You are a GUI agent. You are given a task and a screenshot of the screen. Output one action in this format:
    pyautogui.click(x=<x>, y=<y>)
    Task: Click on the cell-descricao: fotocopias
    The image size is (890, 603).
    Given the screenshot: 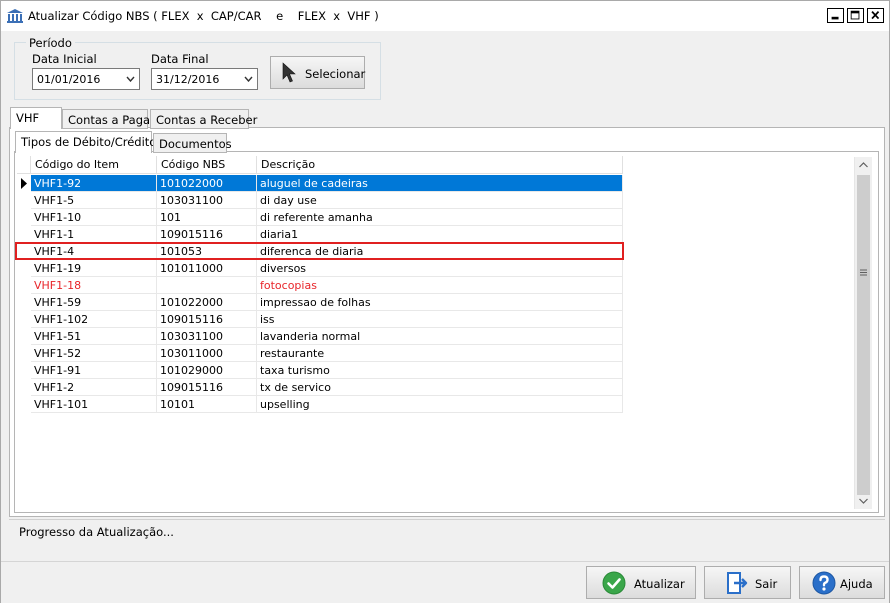 What is the action you would take?
    pyautogui.click(x=440, y=285)
    